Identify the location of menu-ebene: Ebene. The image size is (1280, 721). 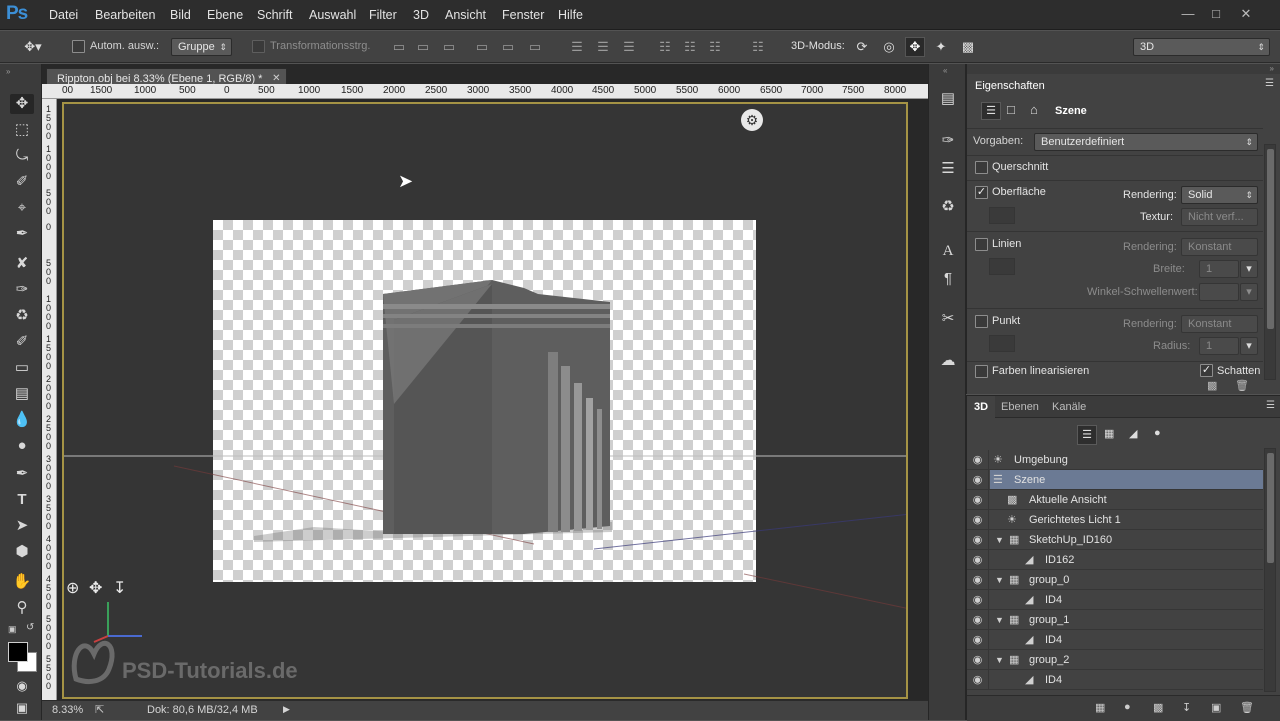
(225, 15).